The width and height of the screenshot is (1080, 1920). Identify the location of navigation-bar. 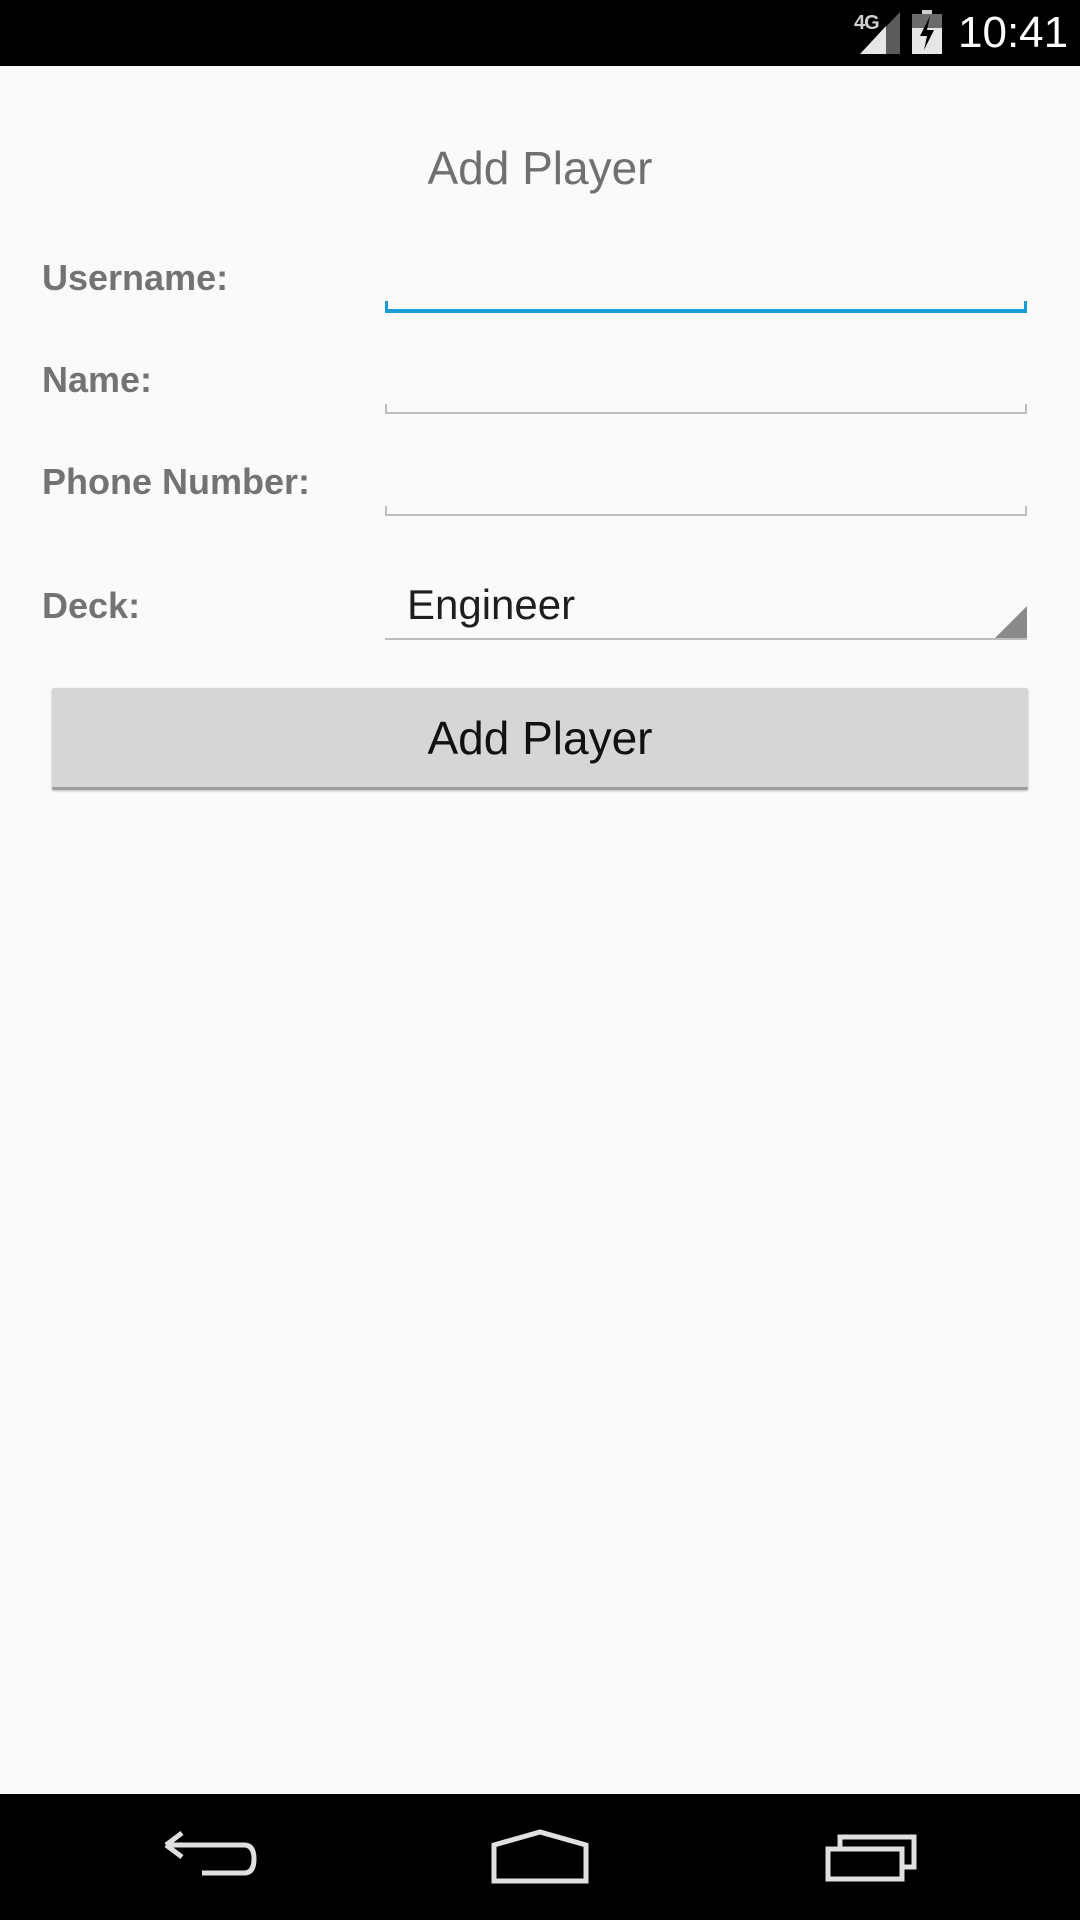
(540, 1857).